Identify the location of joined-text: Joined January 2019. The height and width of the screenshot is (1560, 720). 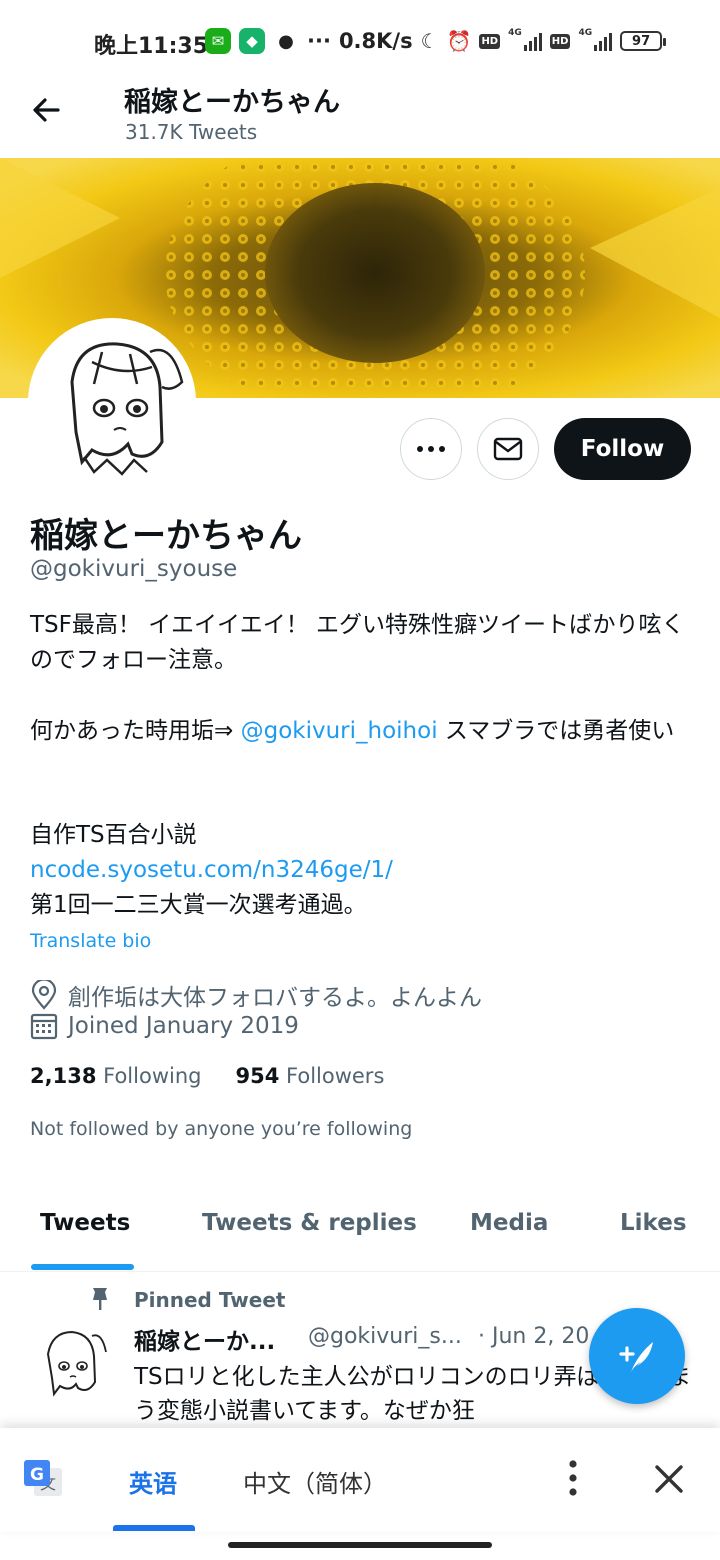
(183, 1026).